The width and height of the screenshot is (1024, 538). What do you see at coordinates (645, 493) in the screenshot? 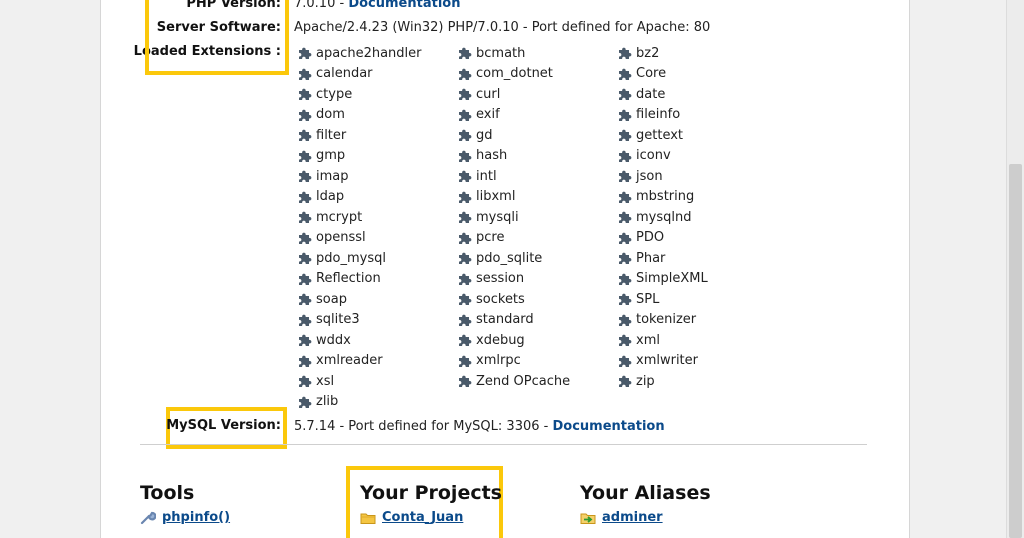
I see `aliases-heading: Your Aliases` at bounding box center [645, 493].